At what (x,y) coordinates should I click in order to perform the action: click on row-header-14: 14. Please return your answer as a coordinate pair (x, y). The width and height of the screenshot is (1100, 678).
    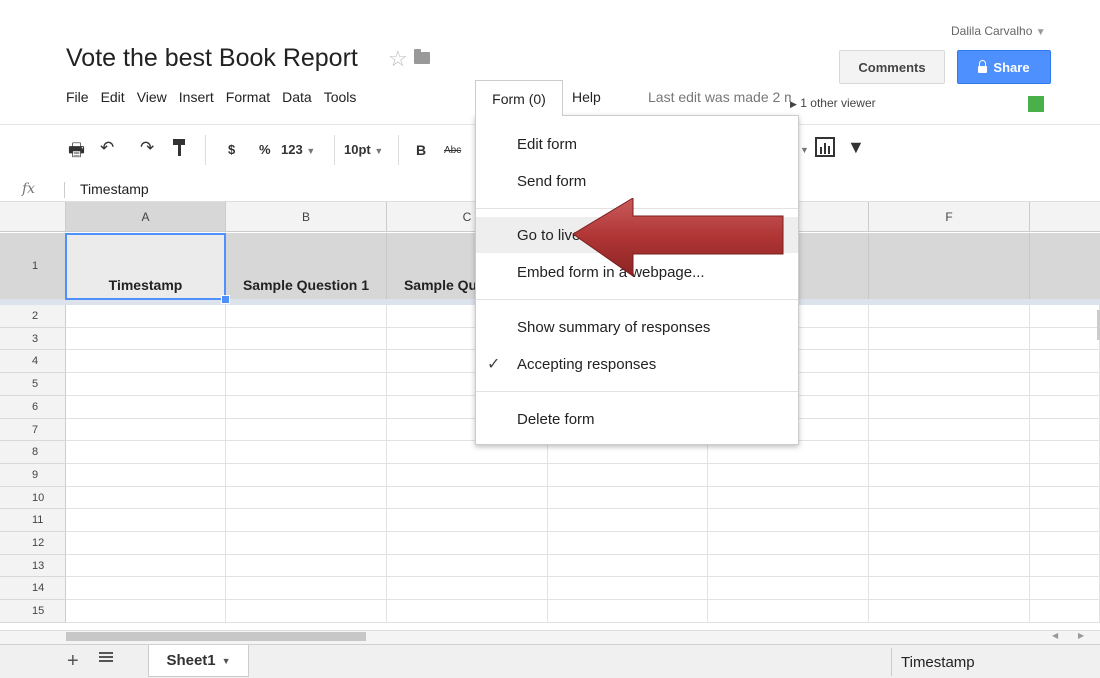
    Looking at the image, I should click on (33, 588).